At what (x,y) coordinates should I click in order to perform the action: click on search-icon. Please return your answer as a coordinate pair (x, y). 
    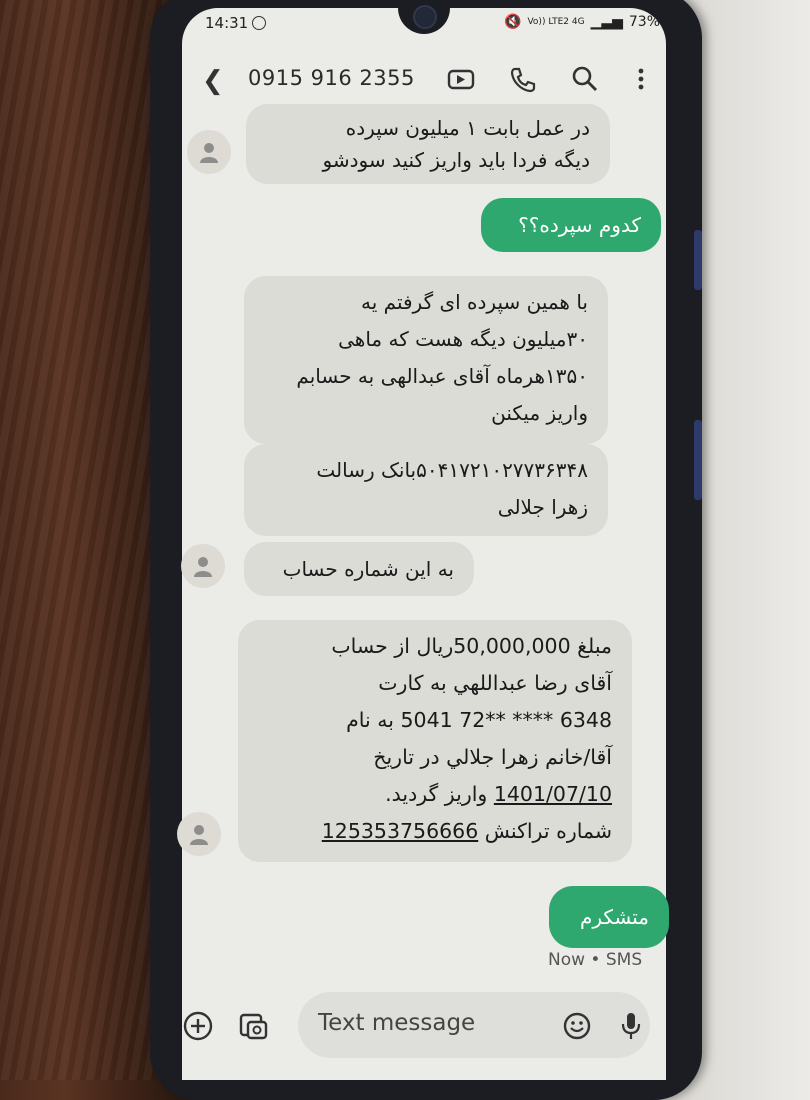
    Looking at the image, I should click on (585, 79).